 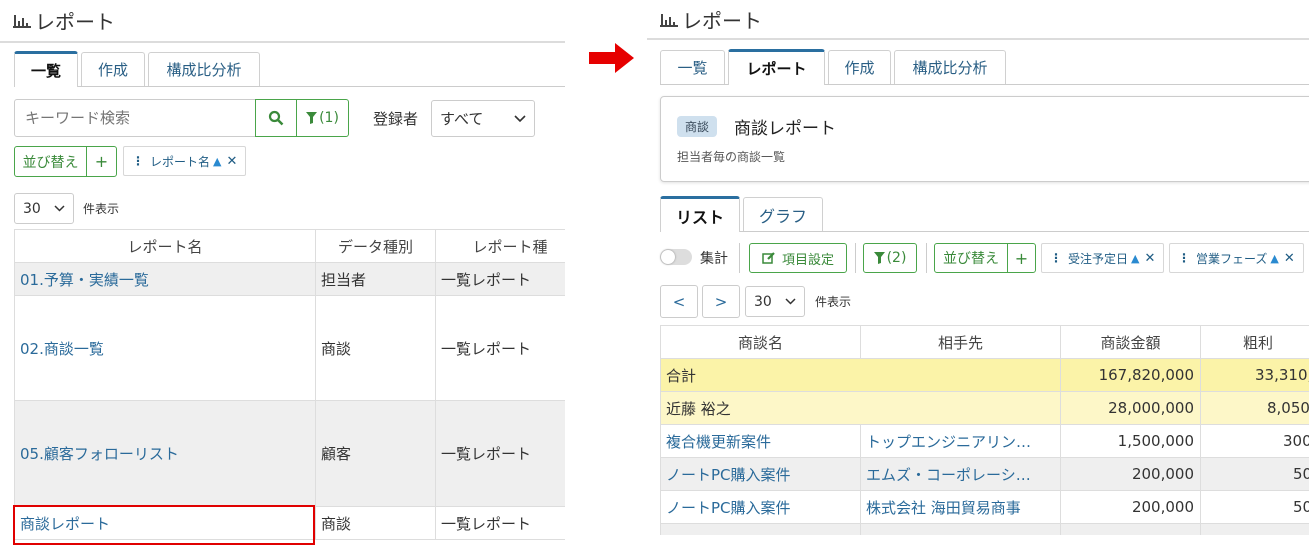 I want to click on filter-button: (1), so click(x=322, y=118).